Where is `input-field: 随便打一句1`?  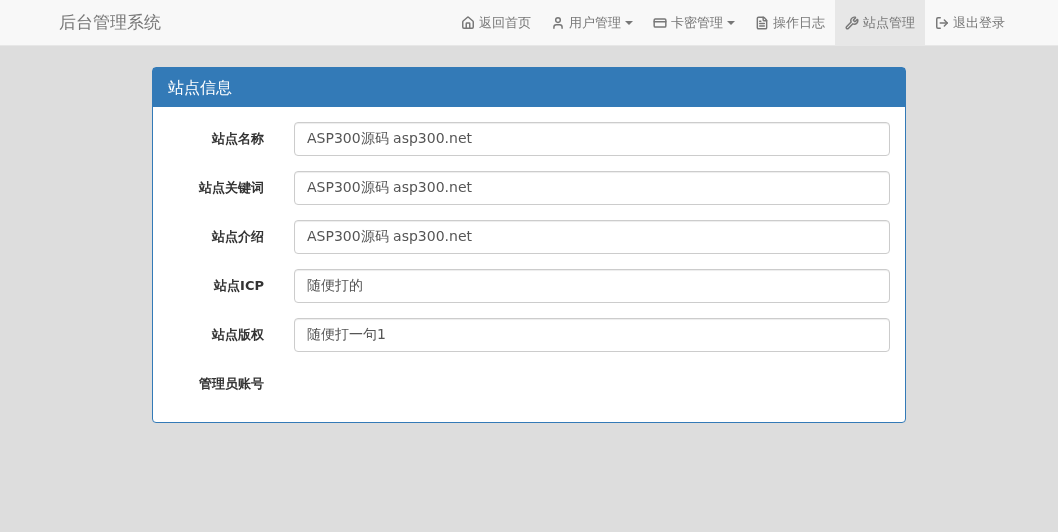 input-field: 随便打一句1 is located at coordinates (592, 335).